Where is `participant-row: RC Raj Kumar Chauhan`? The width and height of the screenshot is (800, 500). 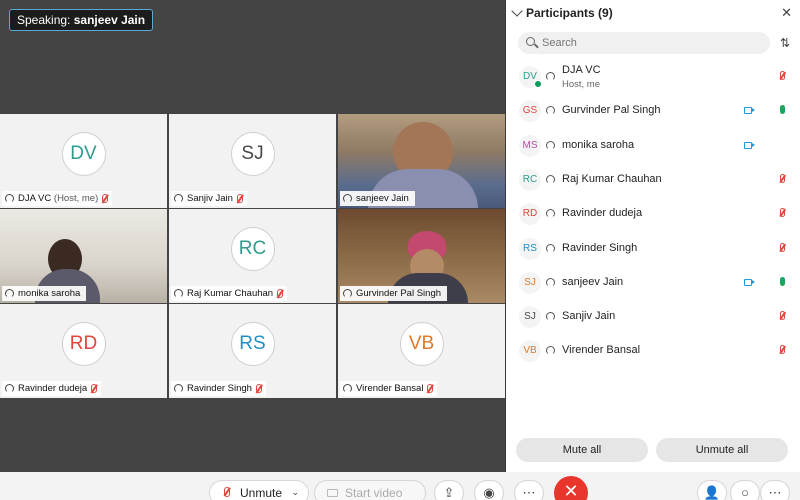 participant-row: RC Raj Kumar Chauhan is located at coordinates (653, 180).